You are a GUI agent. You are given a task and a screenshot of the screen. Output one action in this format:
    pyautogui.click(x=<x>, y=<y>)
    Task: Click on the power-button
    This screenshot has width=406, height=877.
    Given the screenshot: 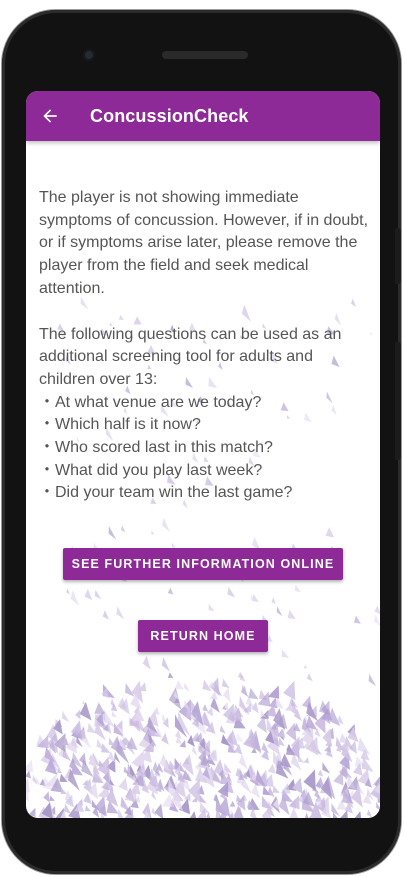 What is the action you would take?
    pyautogui.click(x=398, y=256)
    